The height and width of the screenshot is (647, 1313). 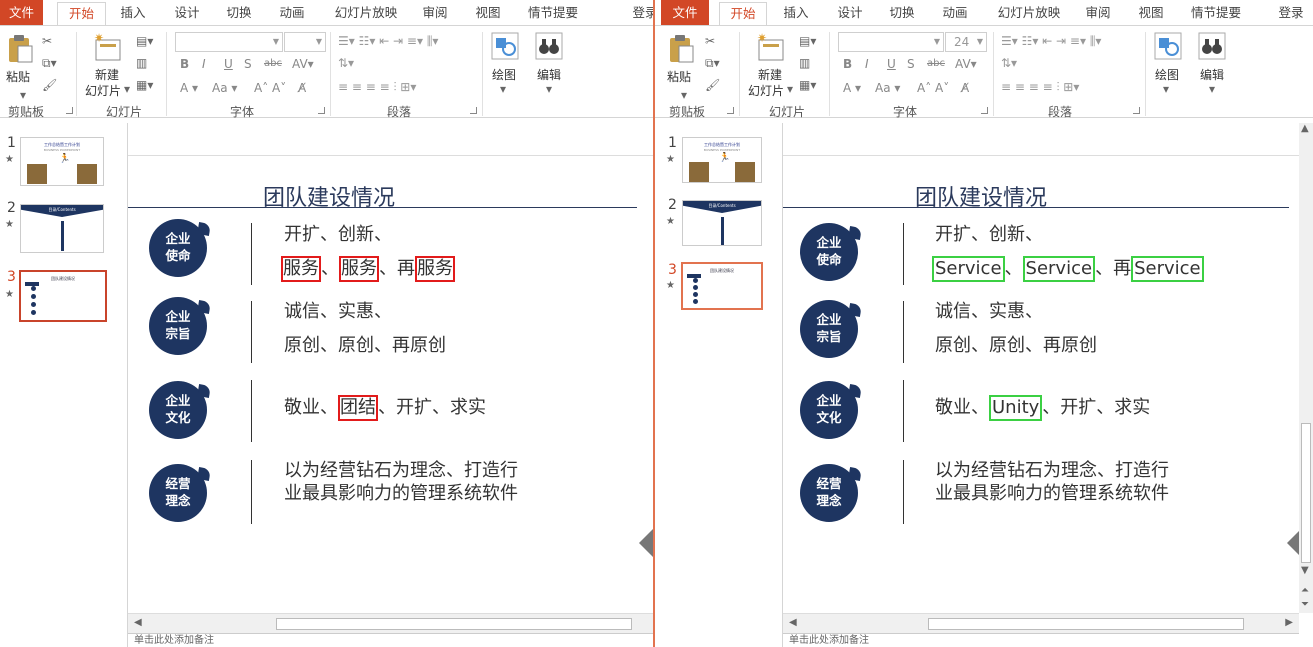 I want to click on reset-icon: ▥, so click(x=804, y=63).